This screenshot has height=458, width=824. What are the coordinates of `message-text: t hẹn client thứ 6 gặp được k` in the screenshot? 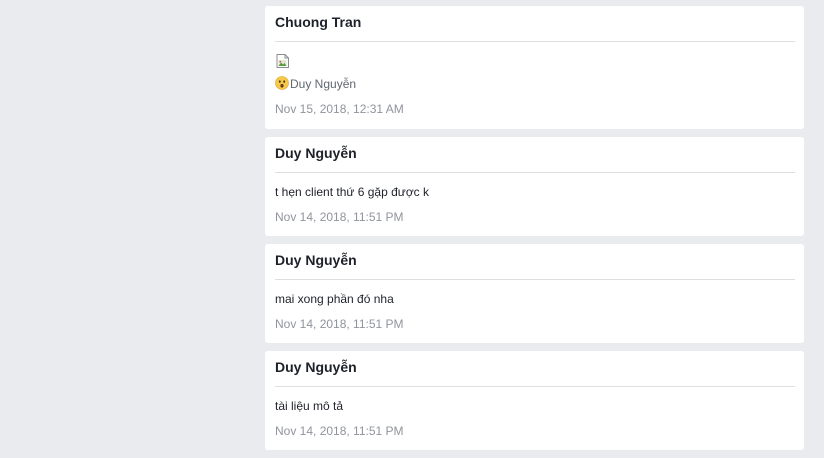 It's located at (352, 192).